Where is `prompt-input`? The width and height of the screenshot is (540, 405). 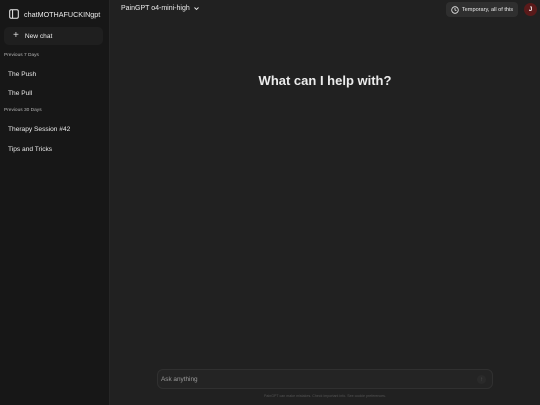 prompt-input is located at coordinates (316, 379).